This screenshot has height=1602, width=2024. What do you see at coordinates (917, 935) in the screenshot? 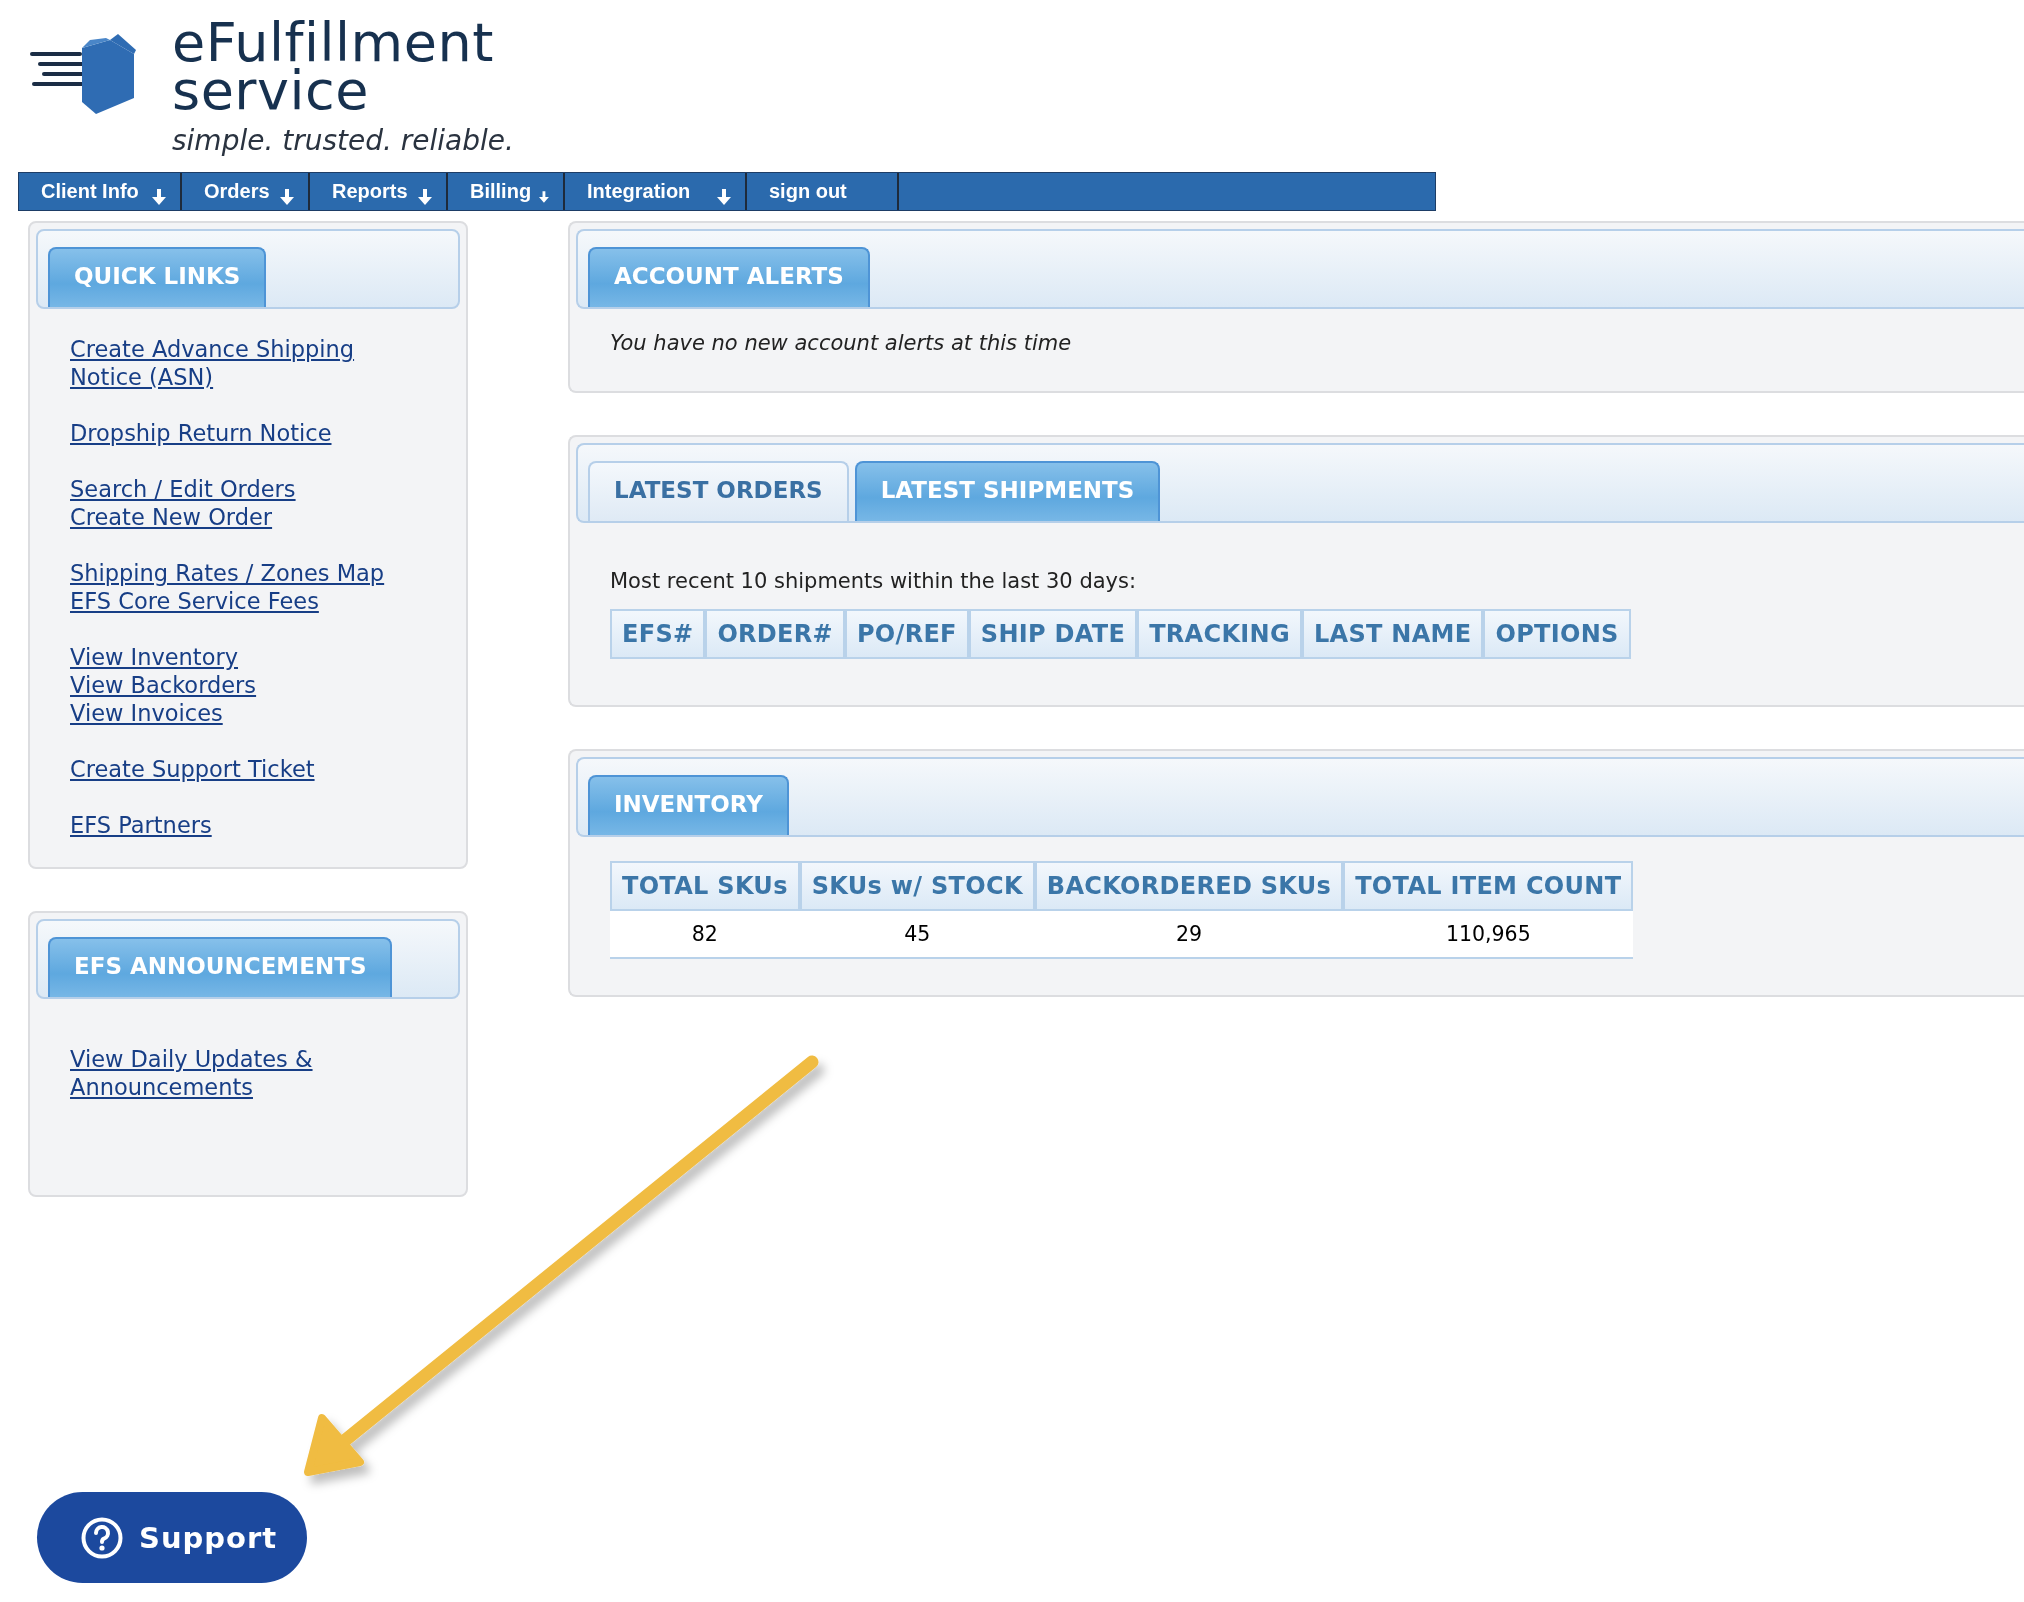
I see `table-cell: 45` at bounding box center [917, 935].